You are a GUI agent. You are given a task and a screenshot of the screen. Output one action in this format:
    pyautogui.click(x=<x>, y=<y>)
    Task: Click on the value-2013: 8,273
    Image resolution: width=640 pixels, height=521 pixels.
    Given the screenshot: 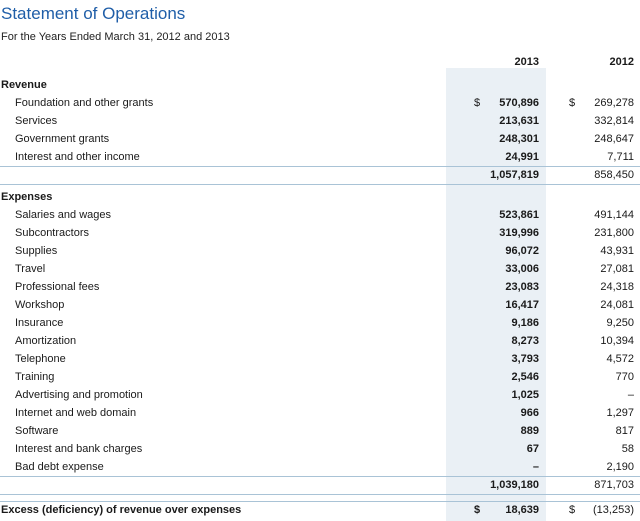 What is the action you would take?
    pyautogui.click(x=525, y=341)
    